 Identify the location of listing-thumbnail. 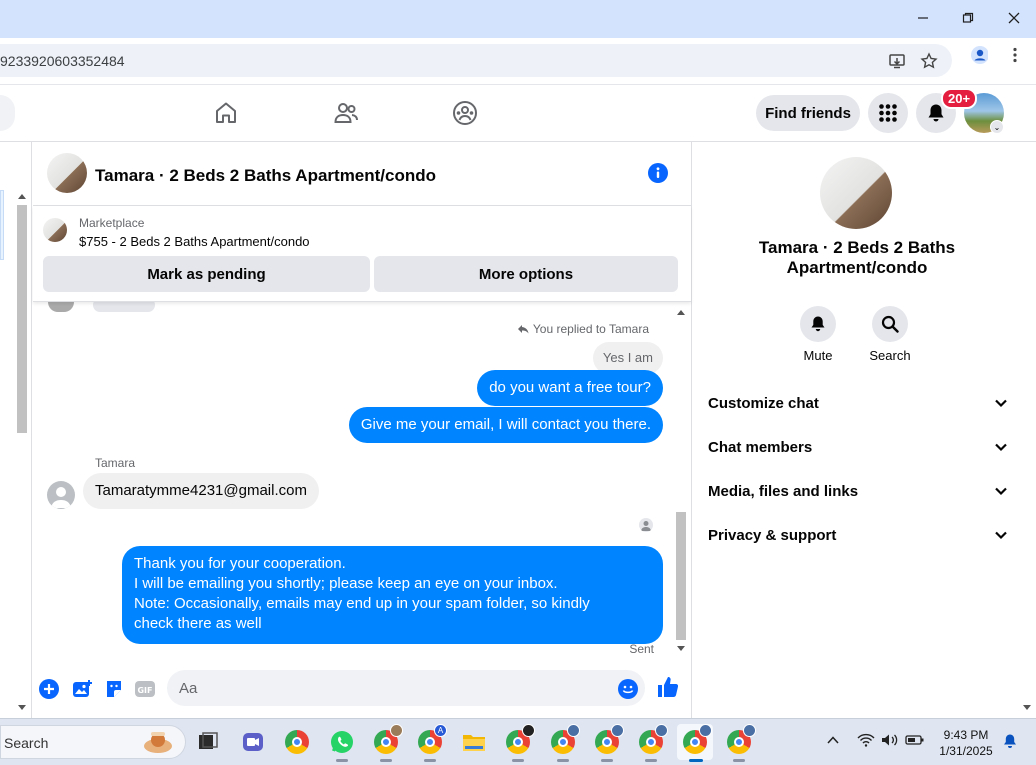
(55, 230).